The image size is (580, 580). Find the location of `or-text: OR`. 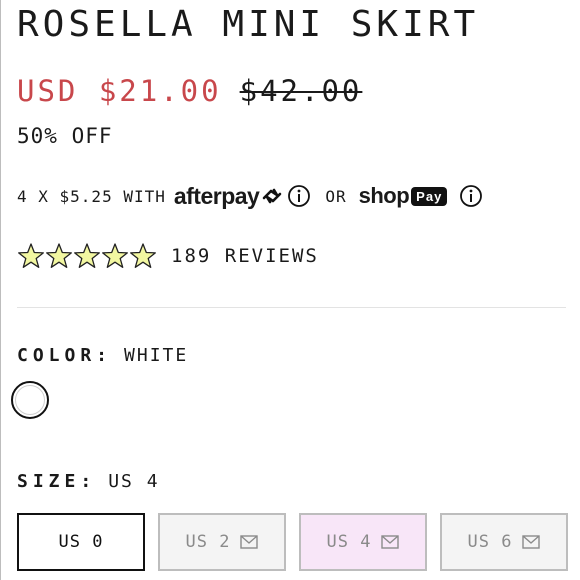

or-text: OR is located at coordinates (336, 196).